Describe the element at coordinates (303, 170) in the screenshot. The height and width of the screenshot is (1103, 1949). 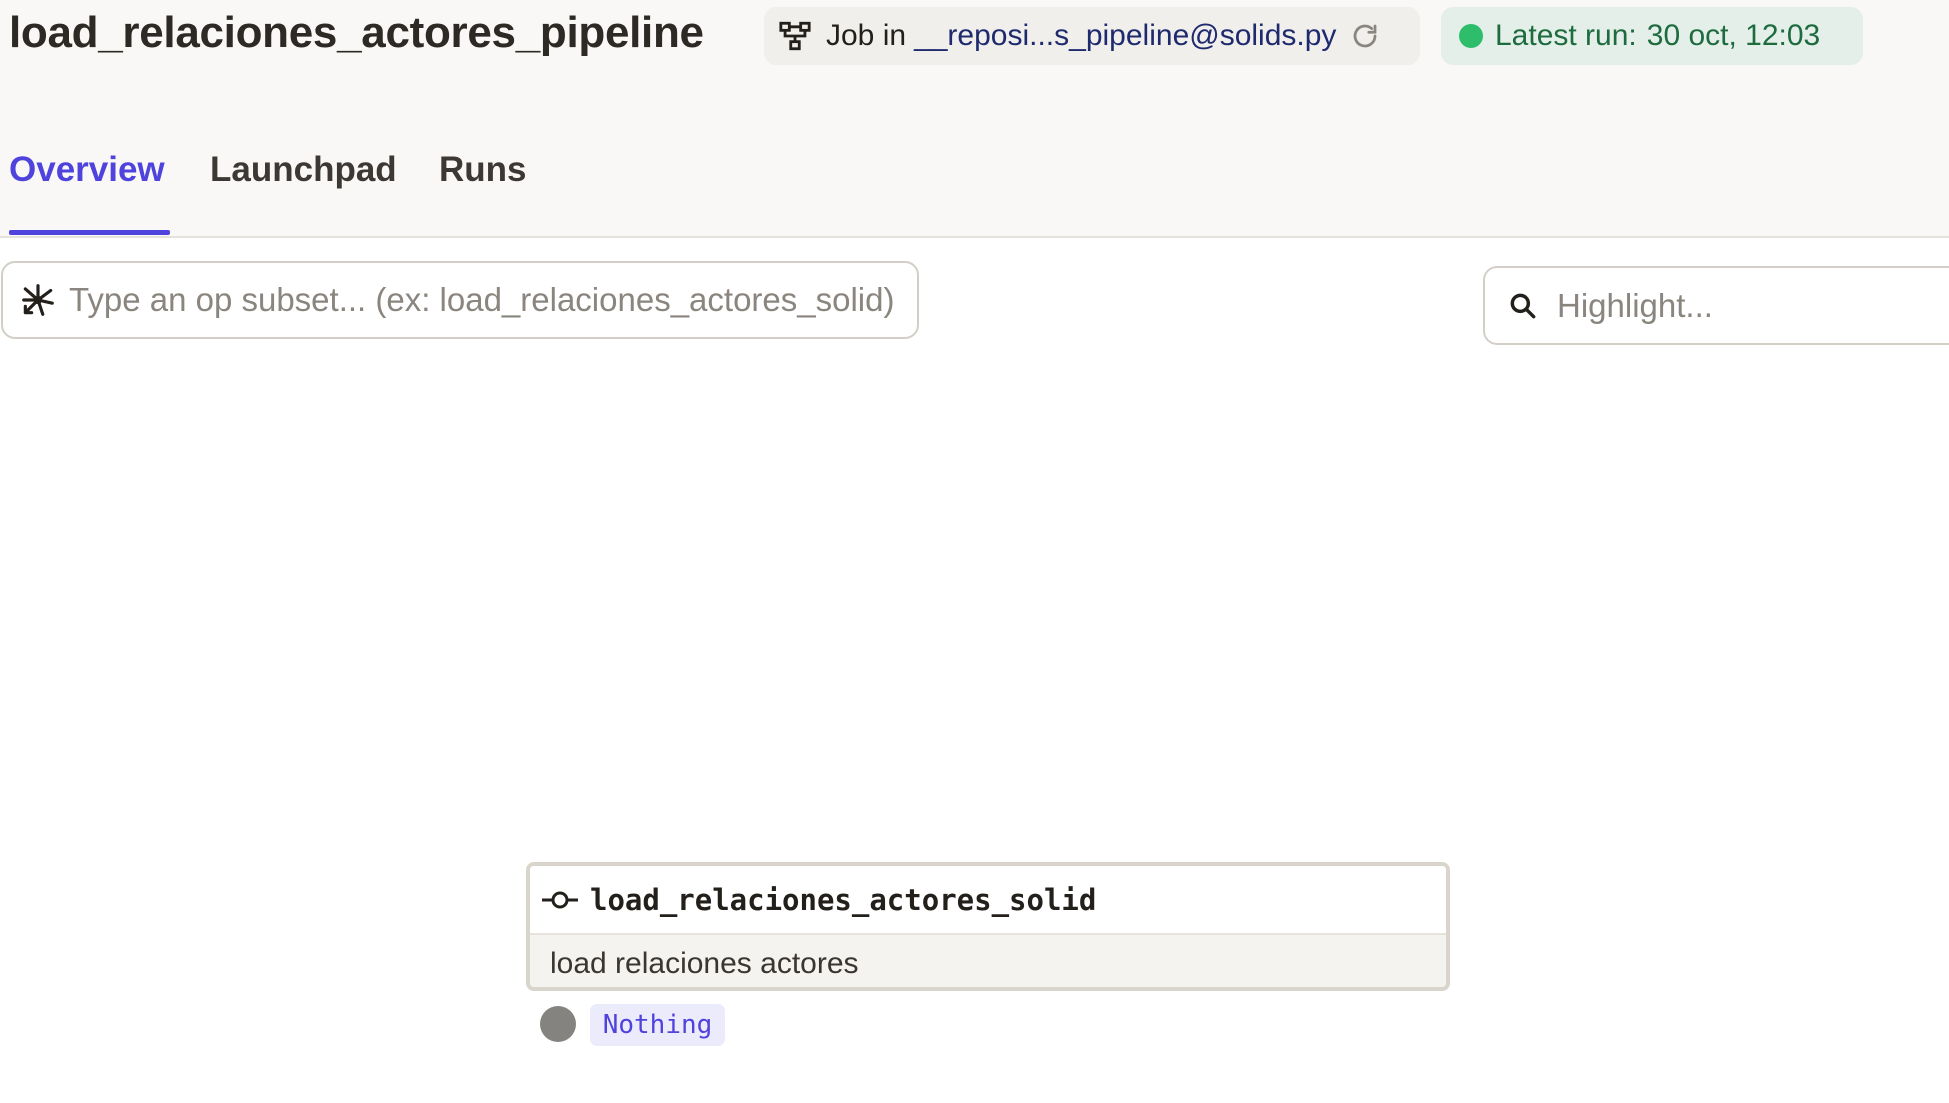
I see `tab-launchpad: Launchpad` at that location.